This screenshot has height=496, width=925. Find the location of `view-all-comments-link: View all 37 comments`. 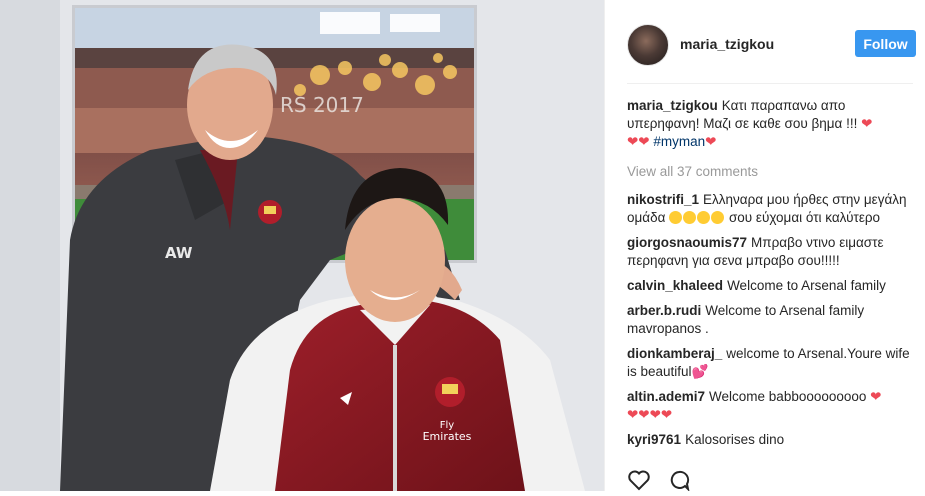

view-all-comments-link: View all 37 comments is located at coordinates (770, 172).